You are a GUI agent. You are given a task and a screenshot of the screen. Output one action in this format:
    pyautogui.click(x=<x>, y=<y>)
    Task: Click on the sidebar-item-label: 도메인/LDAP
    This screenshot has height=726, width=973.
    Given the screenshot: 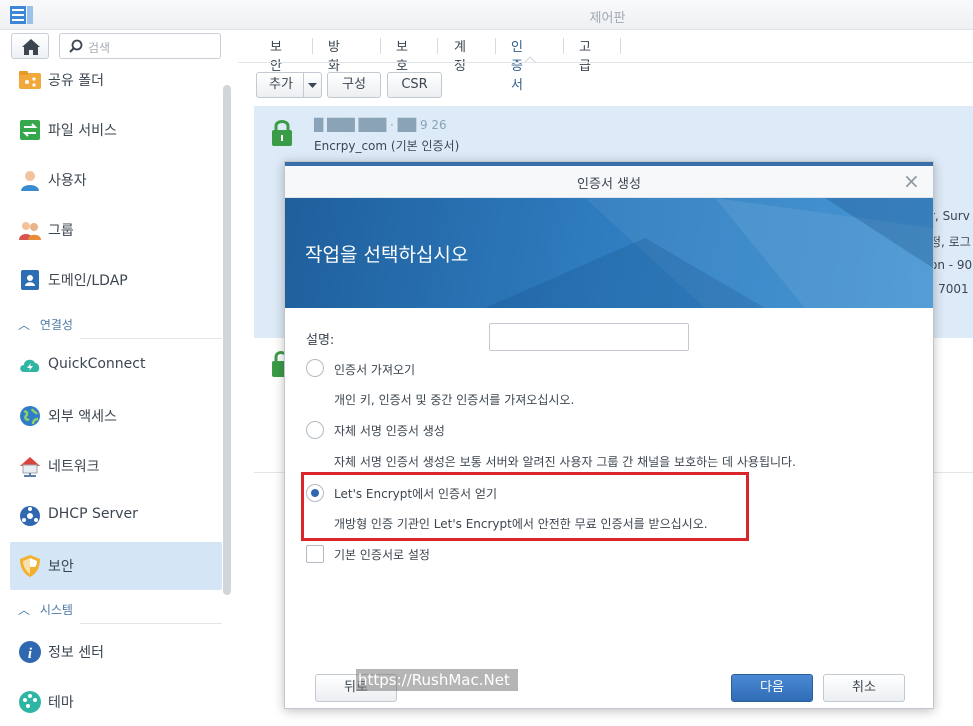 What is the action you would take?
    pyautogui.click(x=88, y=281)
    